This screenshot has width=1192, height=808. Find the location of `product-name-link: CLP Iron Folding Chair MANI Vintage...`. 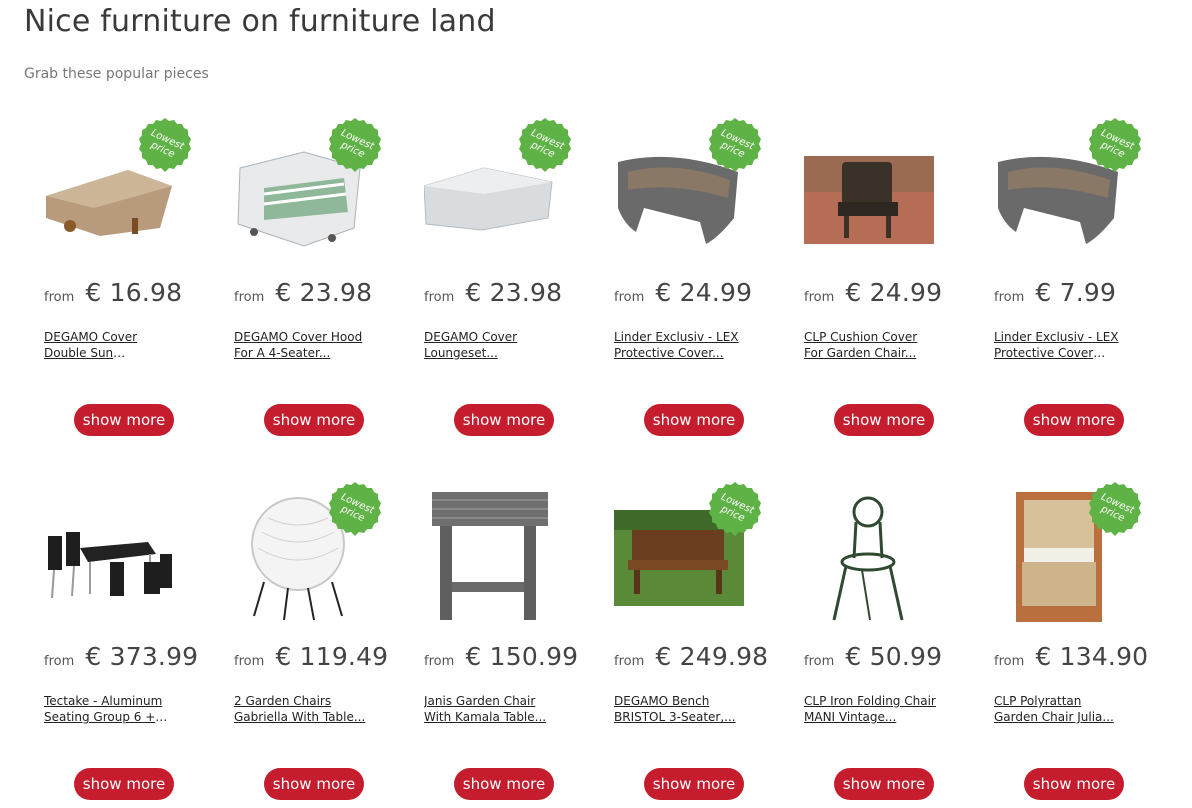

product-name-link: CLP Iron Folding Chair MANI Vintage... is located at coordinates (870, 709).